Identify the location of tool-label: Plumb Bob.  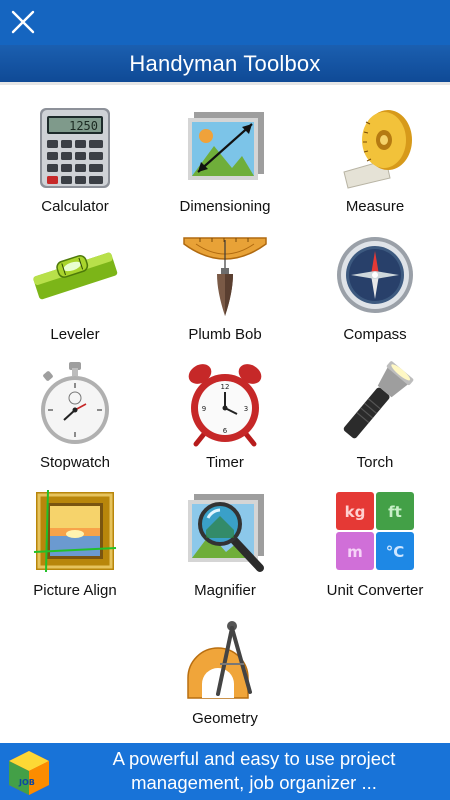
(225, 334).